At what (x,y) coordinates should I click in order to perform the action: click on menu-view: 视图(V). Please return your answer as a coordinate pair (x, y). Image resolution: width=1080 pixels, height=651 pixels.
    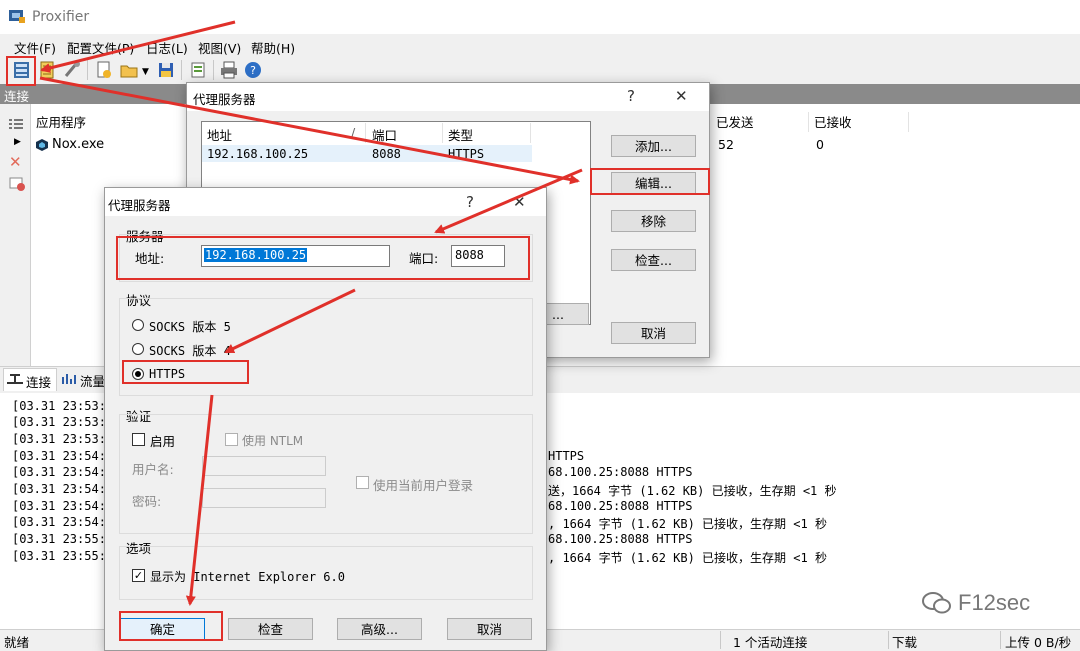
    Looking at the image, I should click on (219, 47).